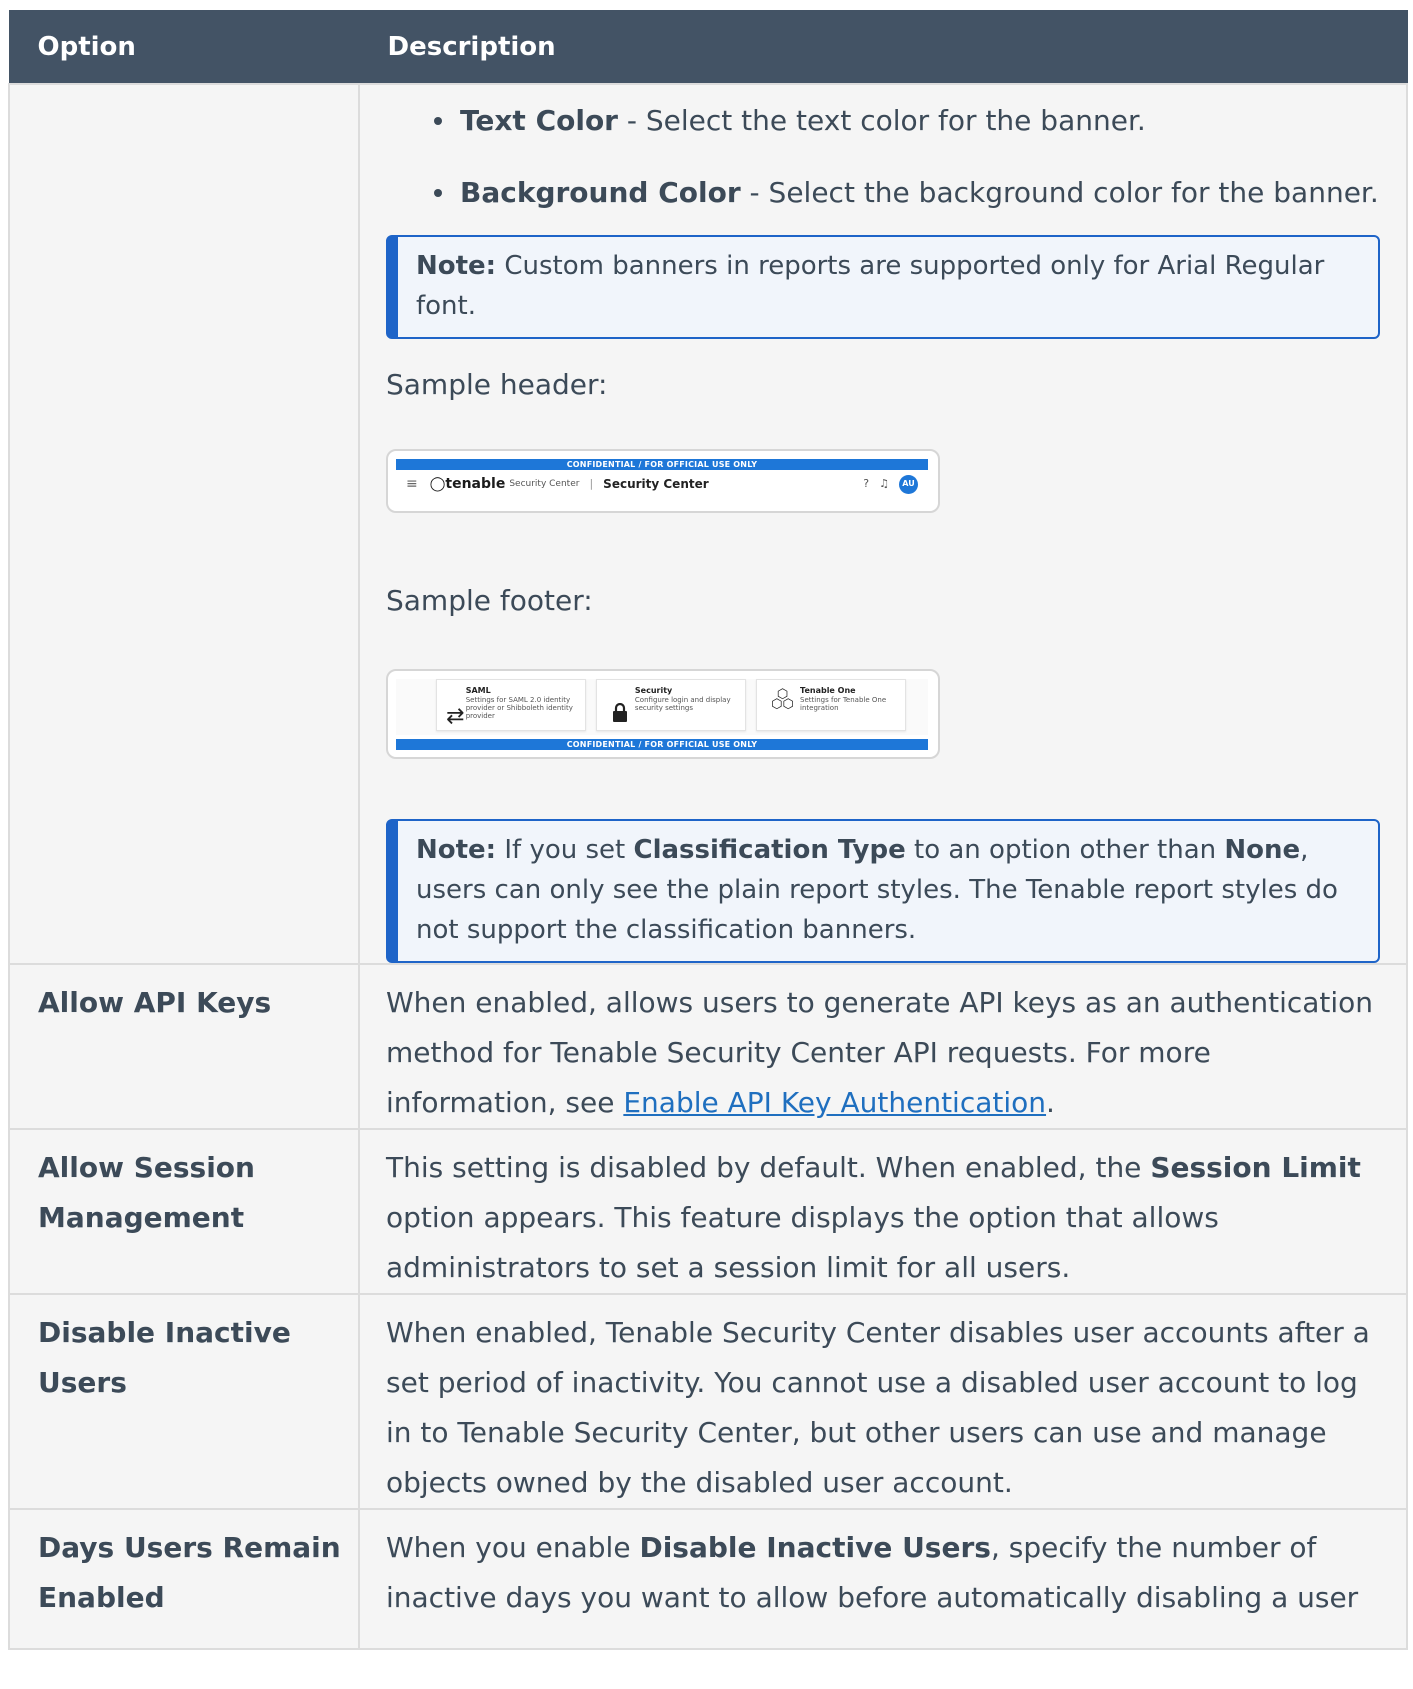 The width and height of the screenshot is (1413, 1689). Describe the element at coordinates (908, 484) in the screenshot. I see `avatar: AU` at that location.